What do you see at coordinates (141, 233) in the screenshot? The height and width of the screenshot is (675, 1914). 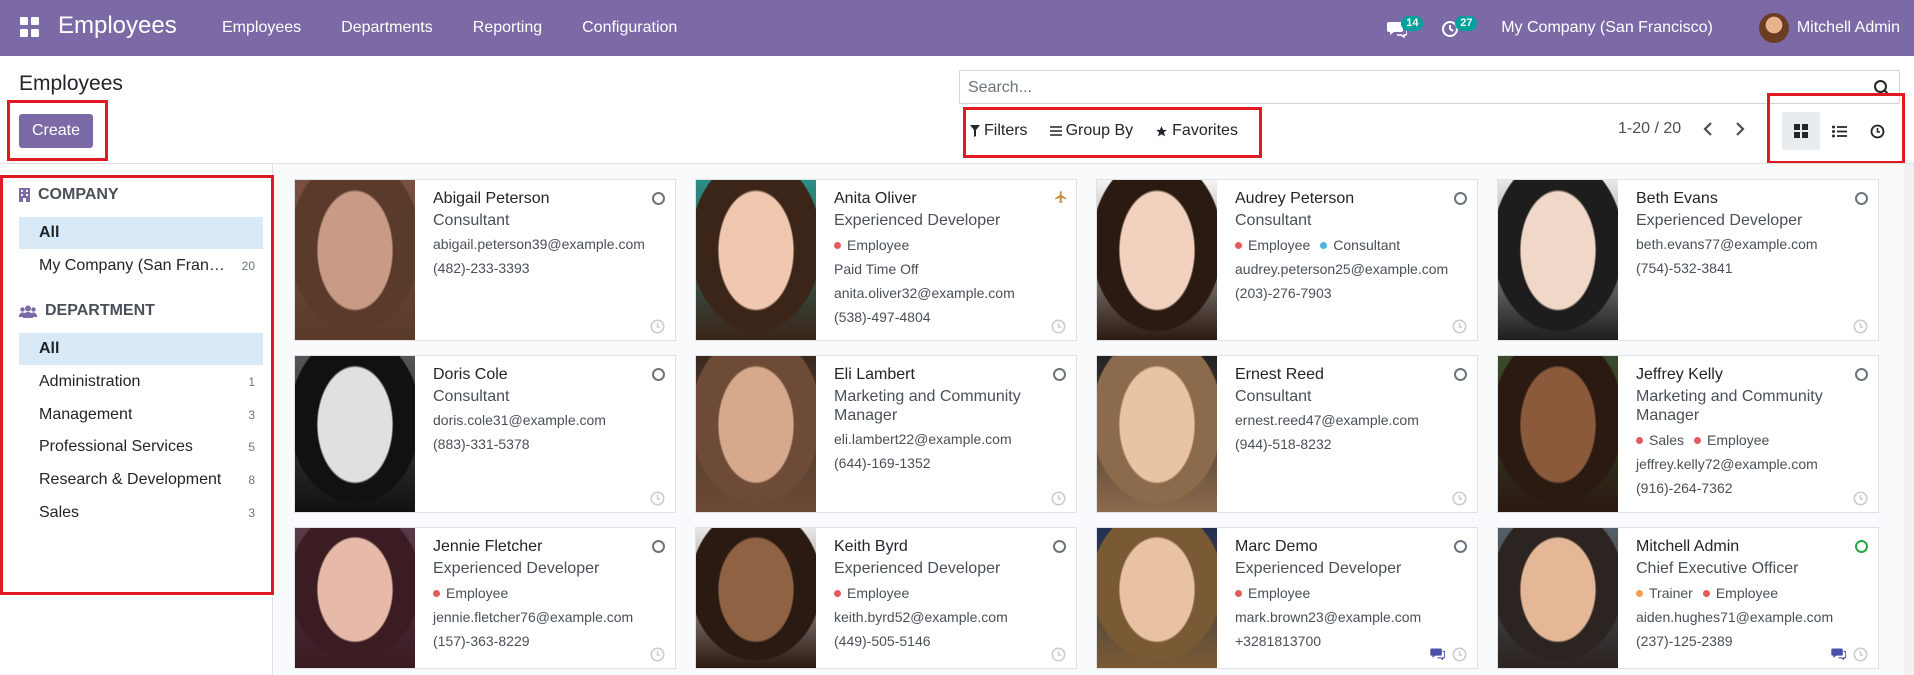 I see `company-item-all: All` at bounding box center [141, 233].